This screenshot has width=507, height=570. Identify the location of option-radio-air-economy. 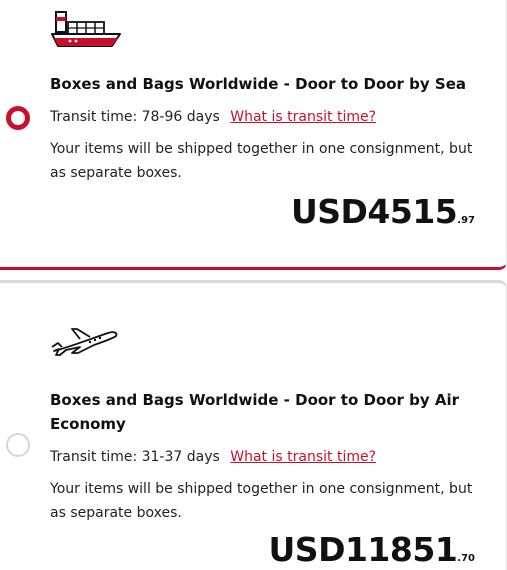
(18, 445).